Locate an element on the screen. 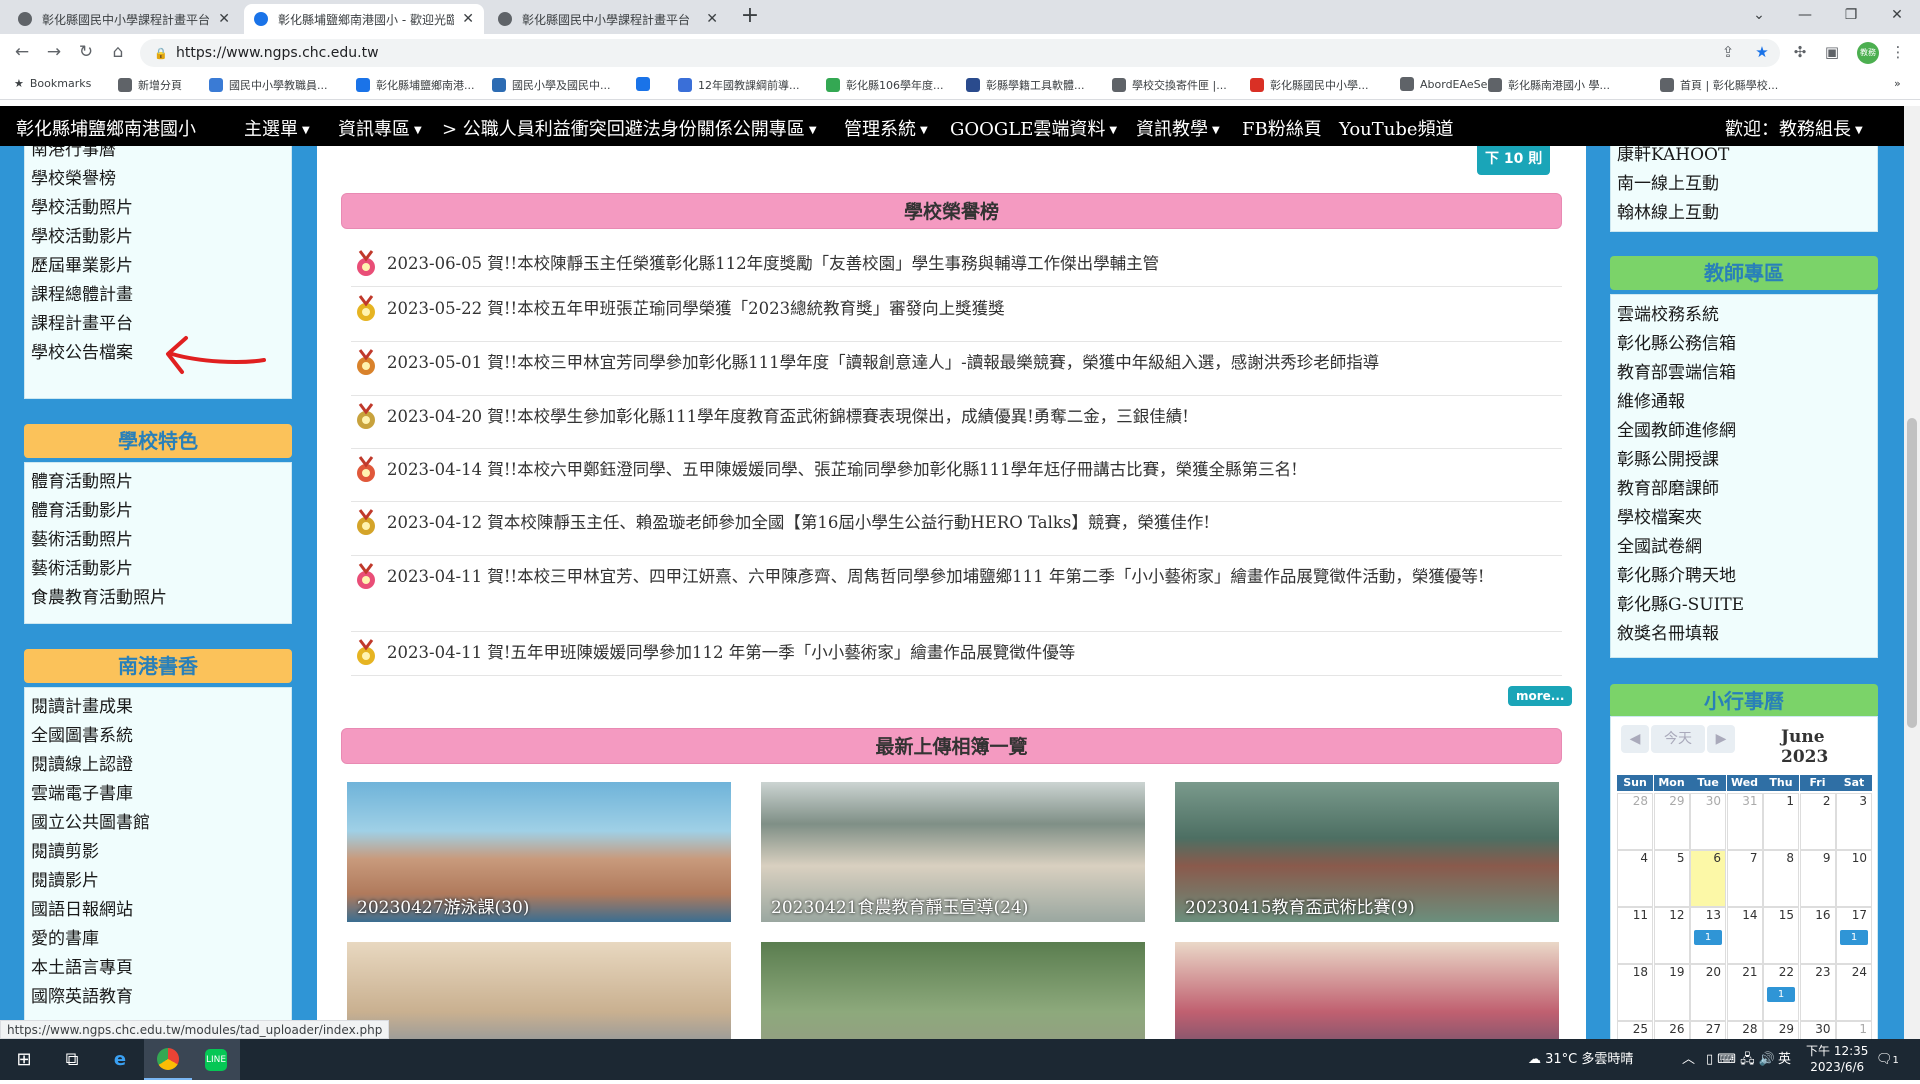 This screenshot has height=1084, width=1920. teacher-link: 維修通報 is located at coordinates (1744, 402).